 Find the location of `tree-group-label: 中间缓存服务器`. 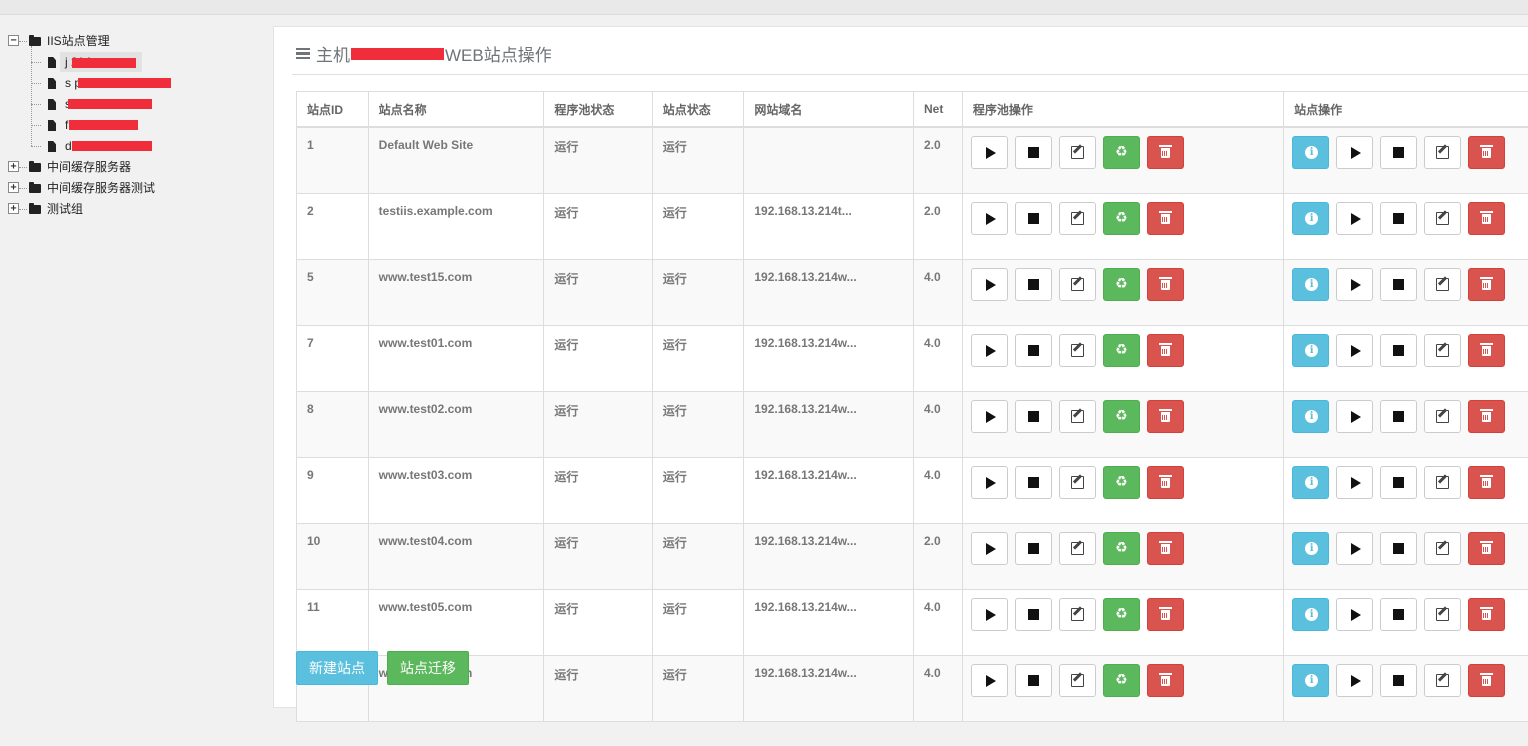

tree-group-label: 中间缓存服务器 is located at coordinates (89, 167).